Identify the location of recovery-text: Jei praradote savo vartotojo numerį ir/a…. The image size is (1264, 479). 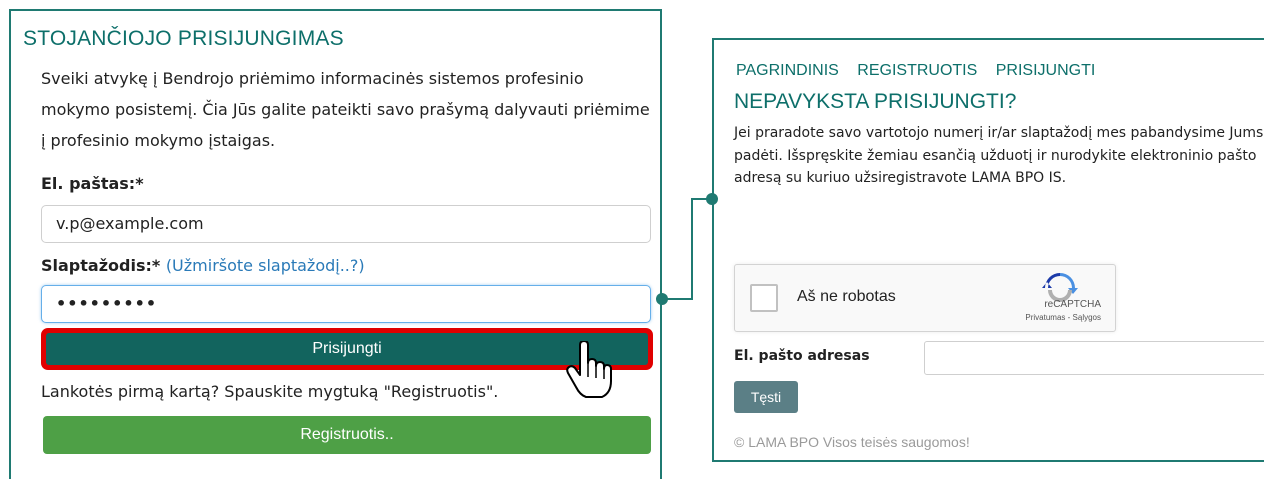
(999, 155).